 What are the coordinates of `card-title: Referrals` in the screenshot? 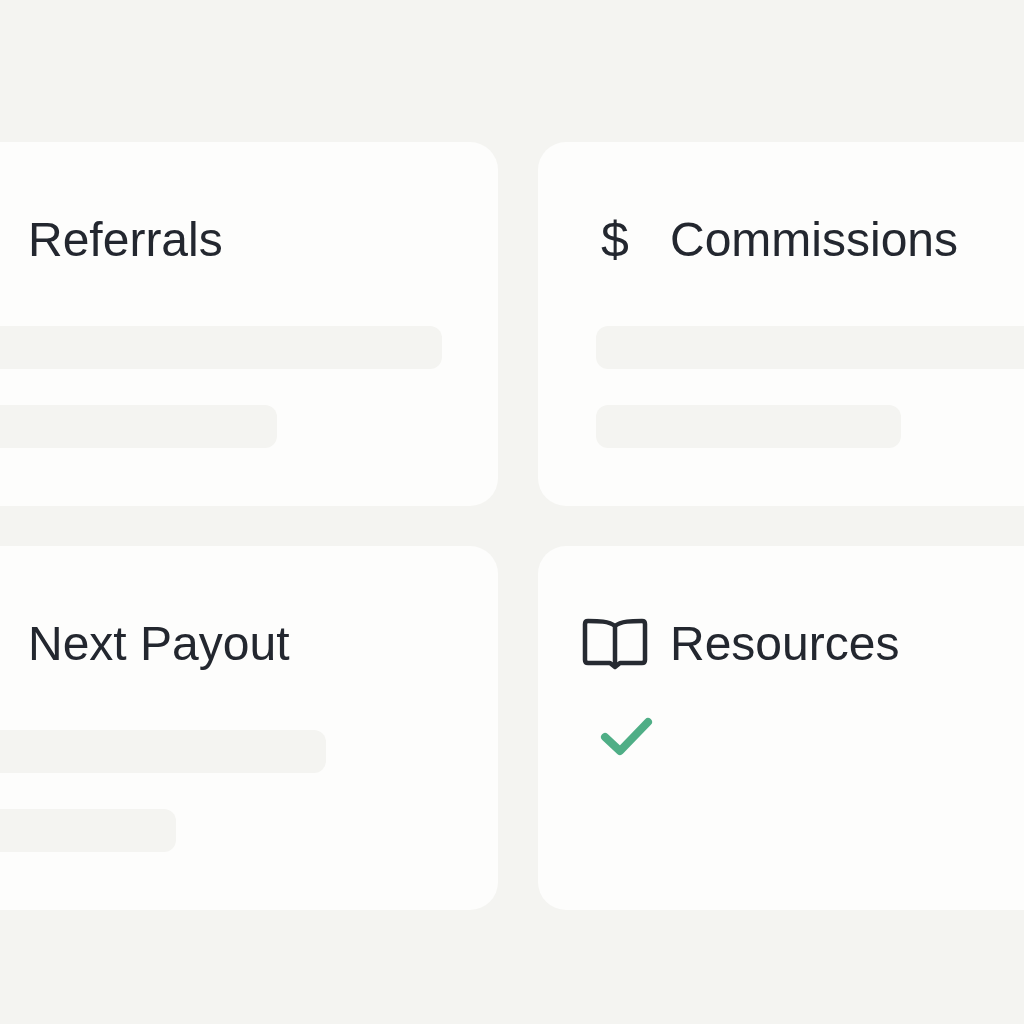 It's located at (125, 240).